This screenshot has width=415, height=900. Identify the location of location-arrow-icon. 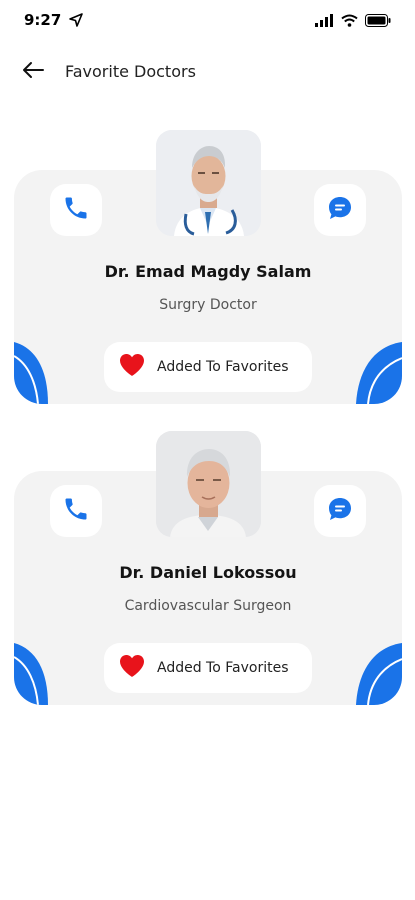
(76, 22).